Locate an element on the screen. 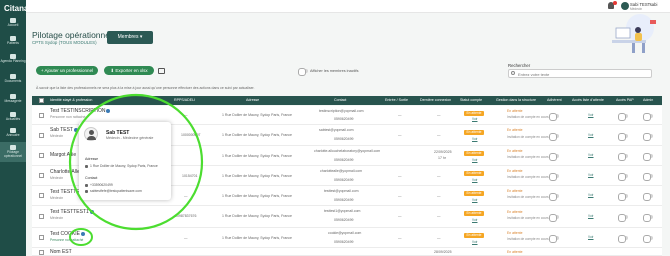  popup-phone: +33590620499 is located at coordinates (99, 185).